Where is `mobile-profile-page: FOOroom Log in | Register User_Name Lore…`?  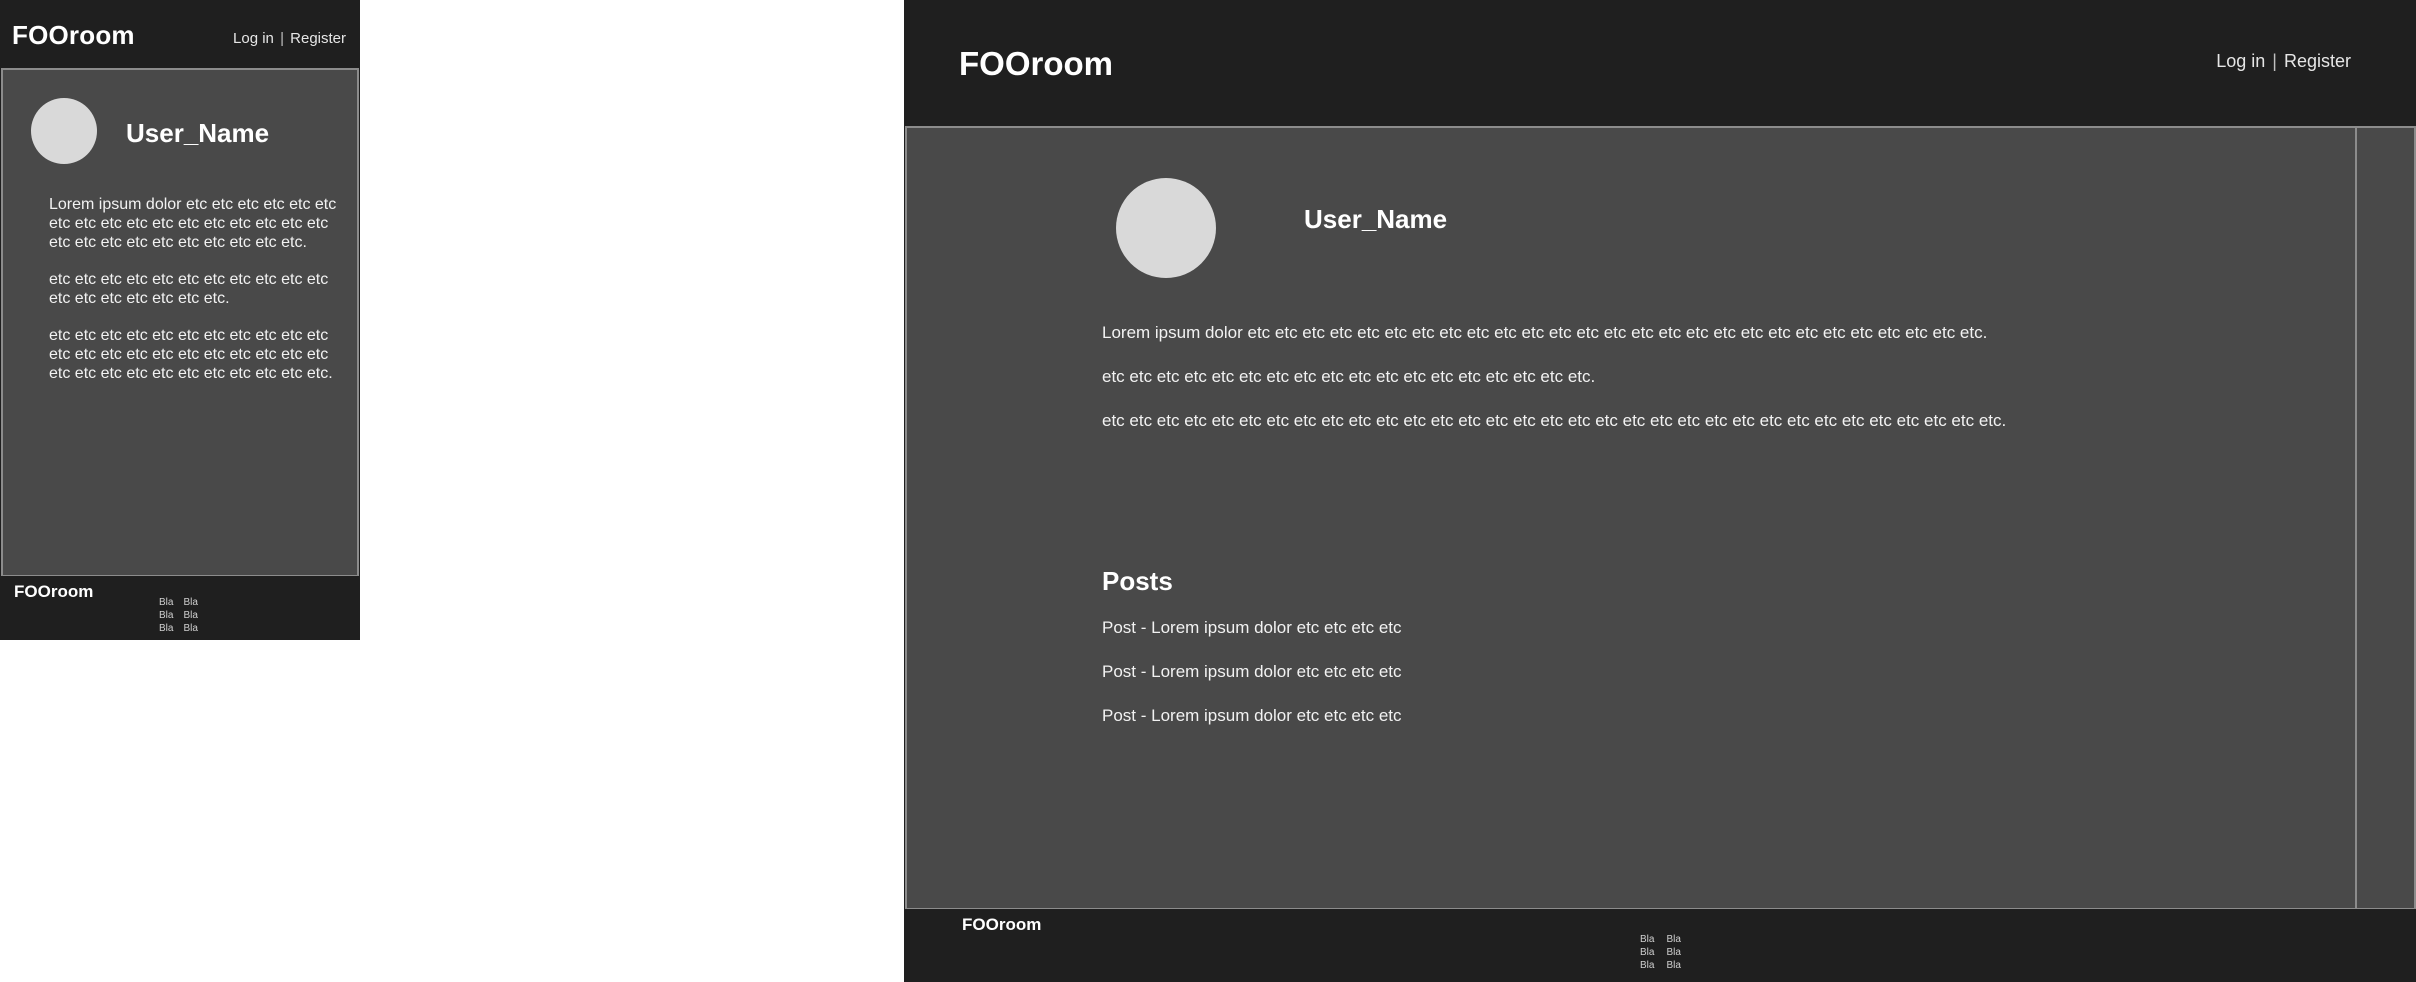
mobile-profile-page: FOOroom Log in | Register User_Name Lore… is located at coordinates (180, 320).